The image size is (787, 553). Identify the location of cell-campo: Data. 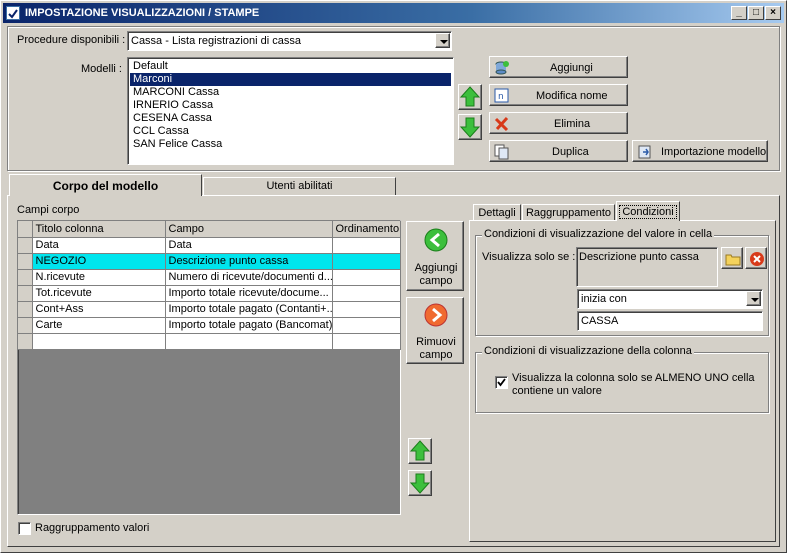
(249, 245).